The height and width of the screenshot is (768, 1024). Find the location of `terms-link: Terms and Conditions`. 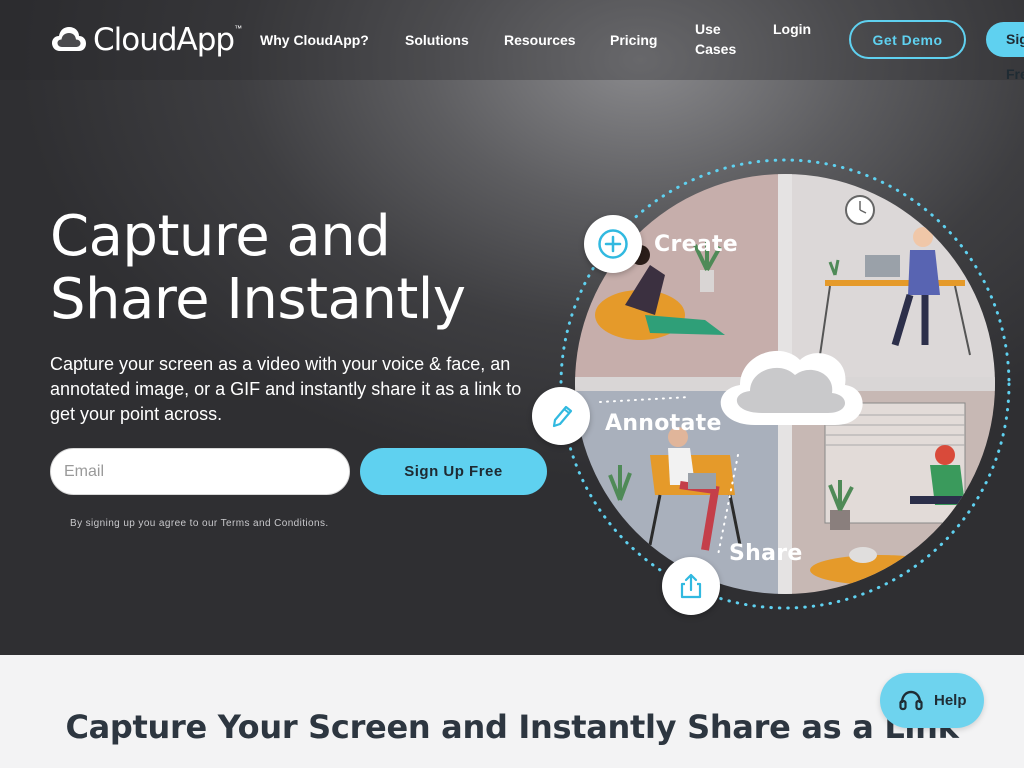

terms-link: Terms and Conditions is located at coordinates (273, 523).